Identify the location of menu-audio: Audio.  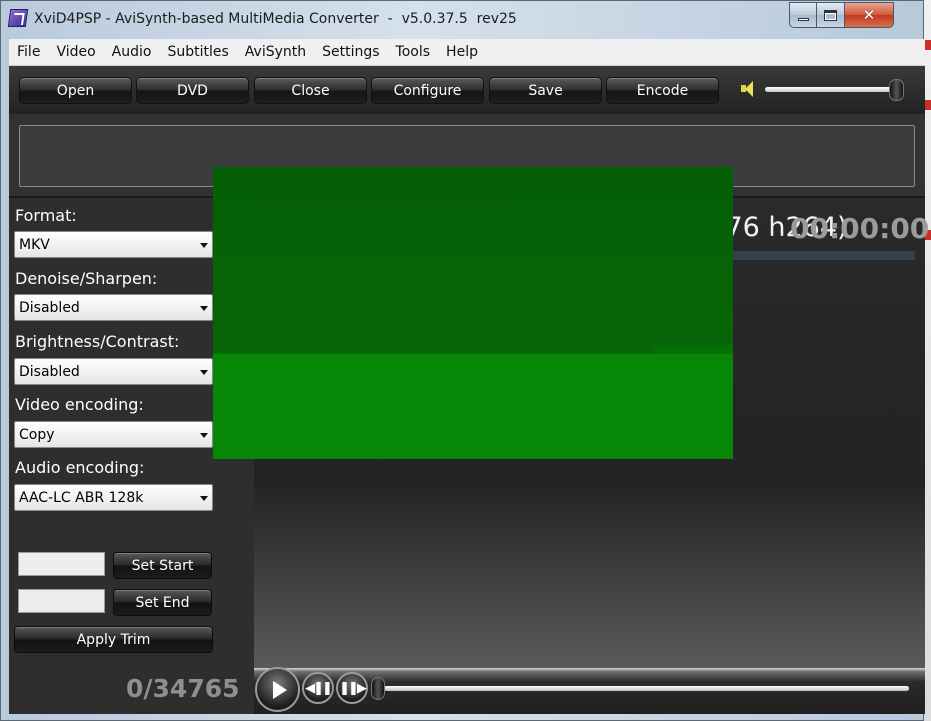
(132, 52).